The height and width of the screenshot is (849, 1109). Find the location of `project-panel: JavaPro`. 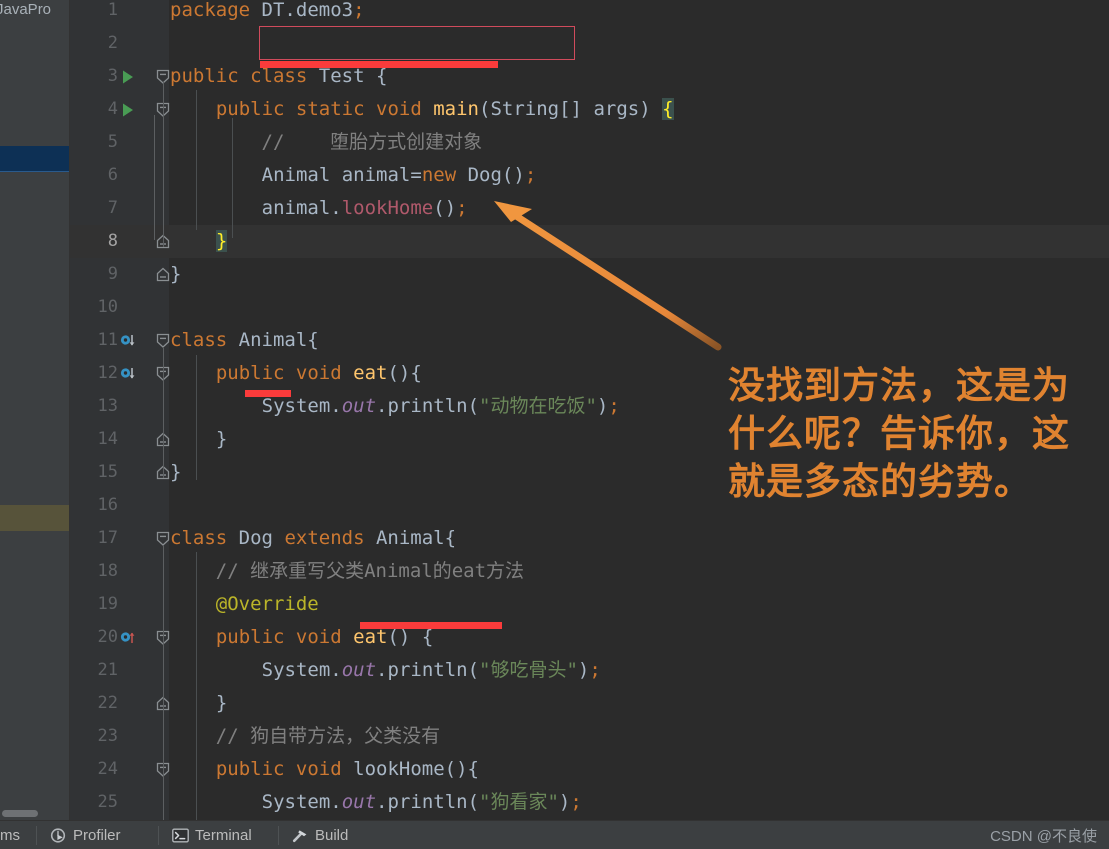

project-panel: JavaPro is located at coordinates (35, 410).